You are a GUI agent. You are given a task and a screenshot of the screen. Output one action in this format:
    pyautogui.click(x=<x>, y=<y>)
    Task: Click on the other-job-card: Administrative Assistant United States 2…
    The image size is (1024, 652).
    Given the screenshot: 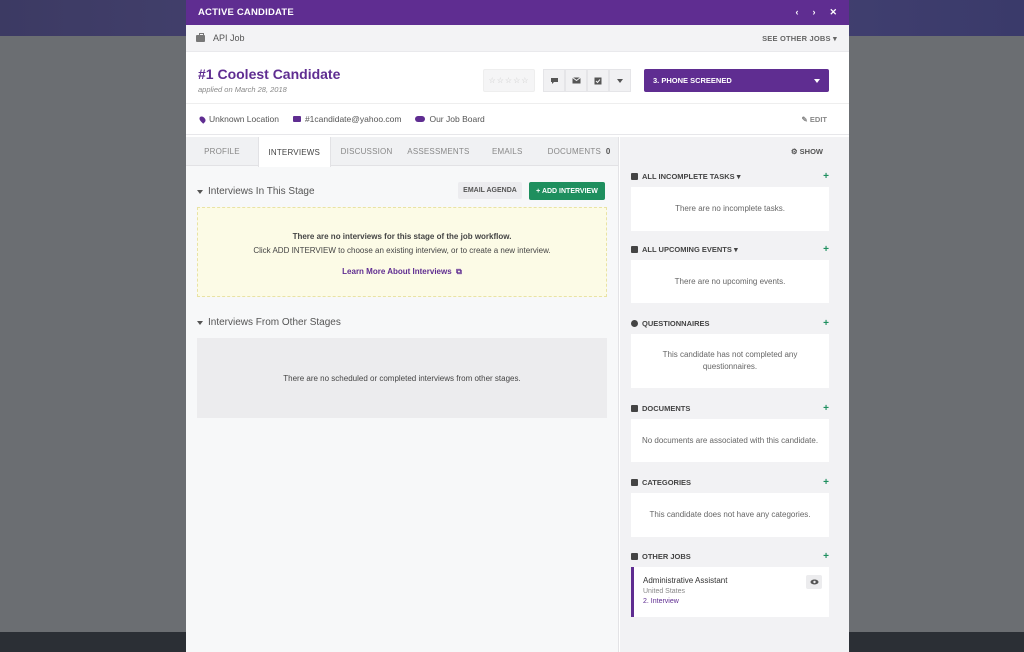 What is the action you would take?
    pyautogui.click(x=730, y=592)
    